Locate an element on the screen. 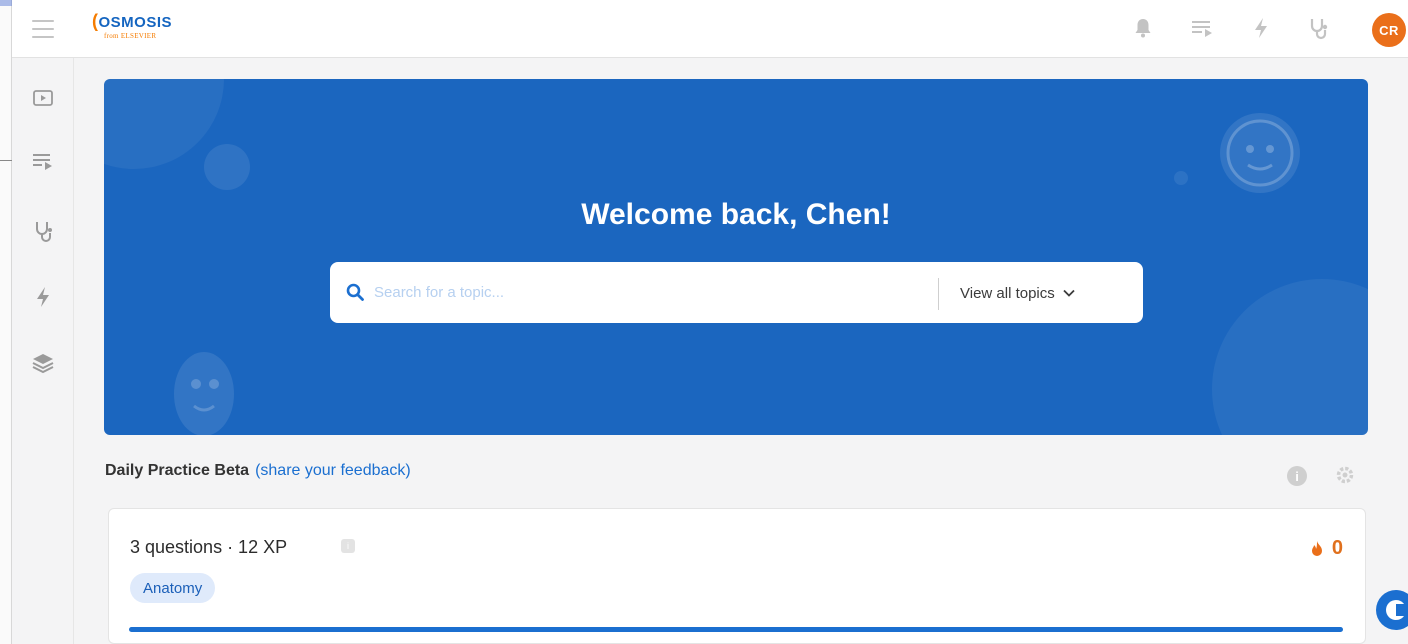 The height and width of the screenshot is (644, 1408). avatar: CR is located at coordinates (1389, 30).